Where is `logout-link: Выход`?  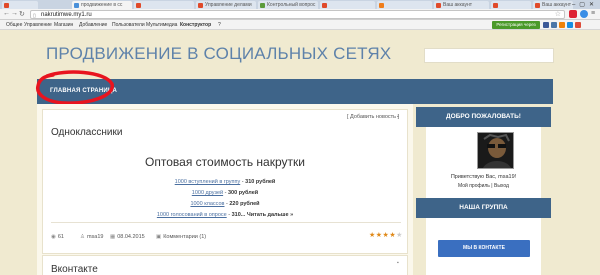 logout-link: Выход is located at coordinates (501, 186).